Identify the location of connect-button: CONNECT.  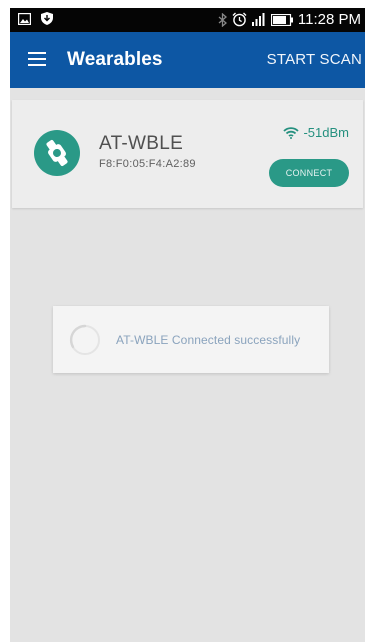
(309, 173).